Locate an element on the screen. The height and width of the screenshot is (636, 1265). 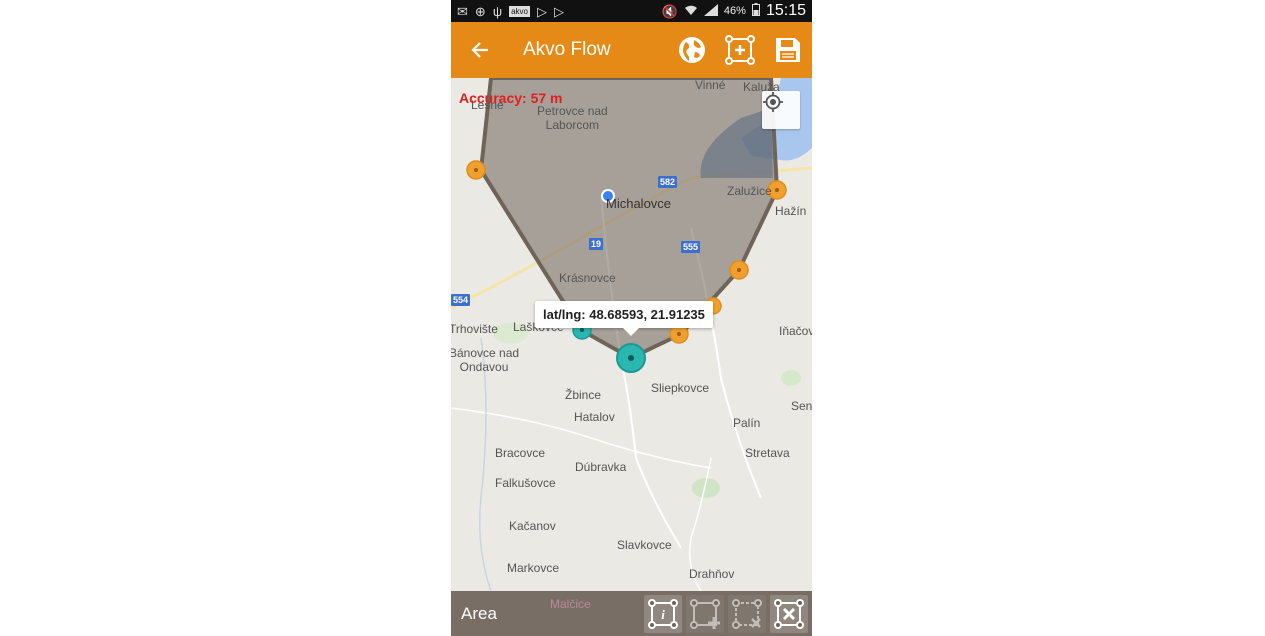
place-label: Hažín is located at coordinates (791, 211).